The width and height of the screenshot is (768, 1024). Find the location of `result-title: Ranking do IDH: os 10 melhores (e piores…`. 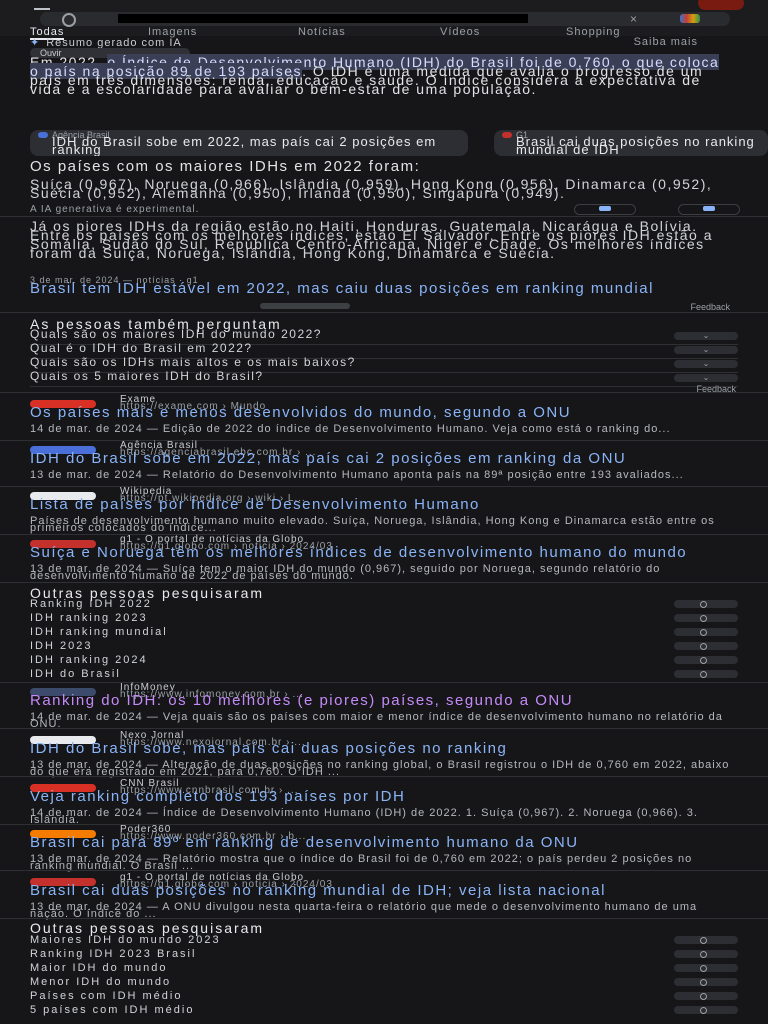

result-title: Ranking do IDH: os 10 melhores (e piores… is located at coordinates (384, 700).